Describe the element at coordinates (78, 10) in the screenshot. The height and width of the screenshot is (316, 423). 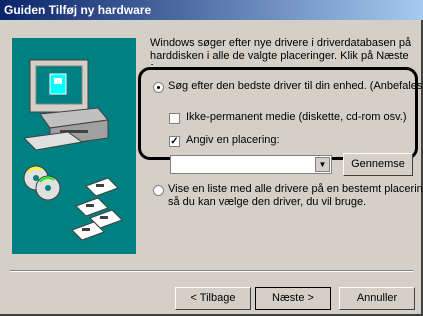
I see `window-title: Guiden Tilføj ny hardware` at that location.